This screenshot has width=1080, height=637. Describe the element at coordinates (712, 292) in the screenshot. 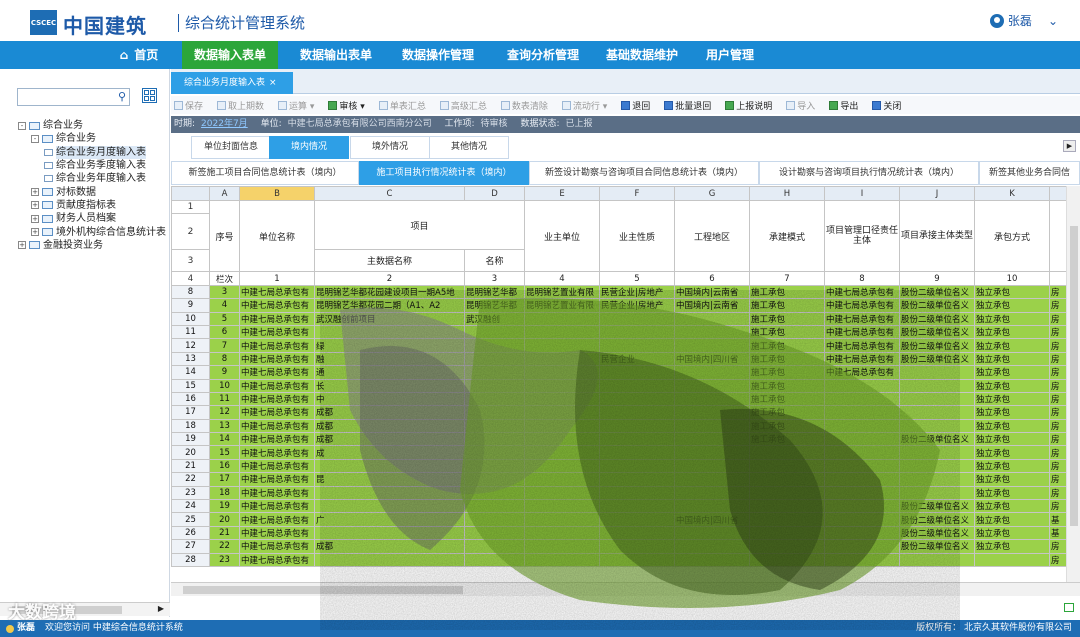

I see `cell-region: 中国境内|云南省` at that location.